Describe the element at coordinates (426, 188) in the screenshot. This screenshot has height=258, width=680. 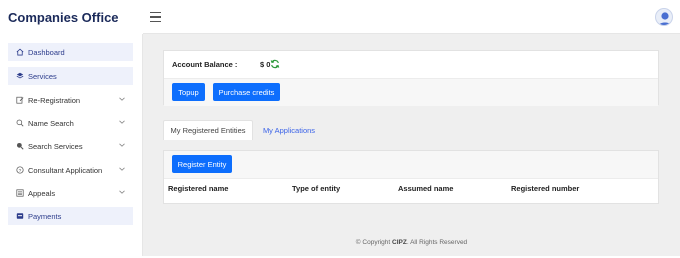
I see `table-header: Assumed name` at that location.